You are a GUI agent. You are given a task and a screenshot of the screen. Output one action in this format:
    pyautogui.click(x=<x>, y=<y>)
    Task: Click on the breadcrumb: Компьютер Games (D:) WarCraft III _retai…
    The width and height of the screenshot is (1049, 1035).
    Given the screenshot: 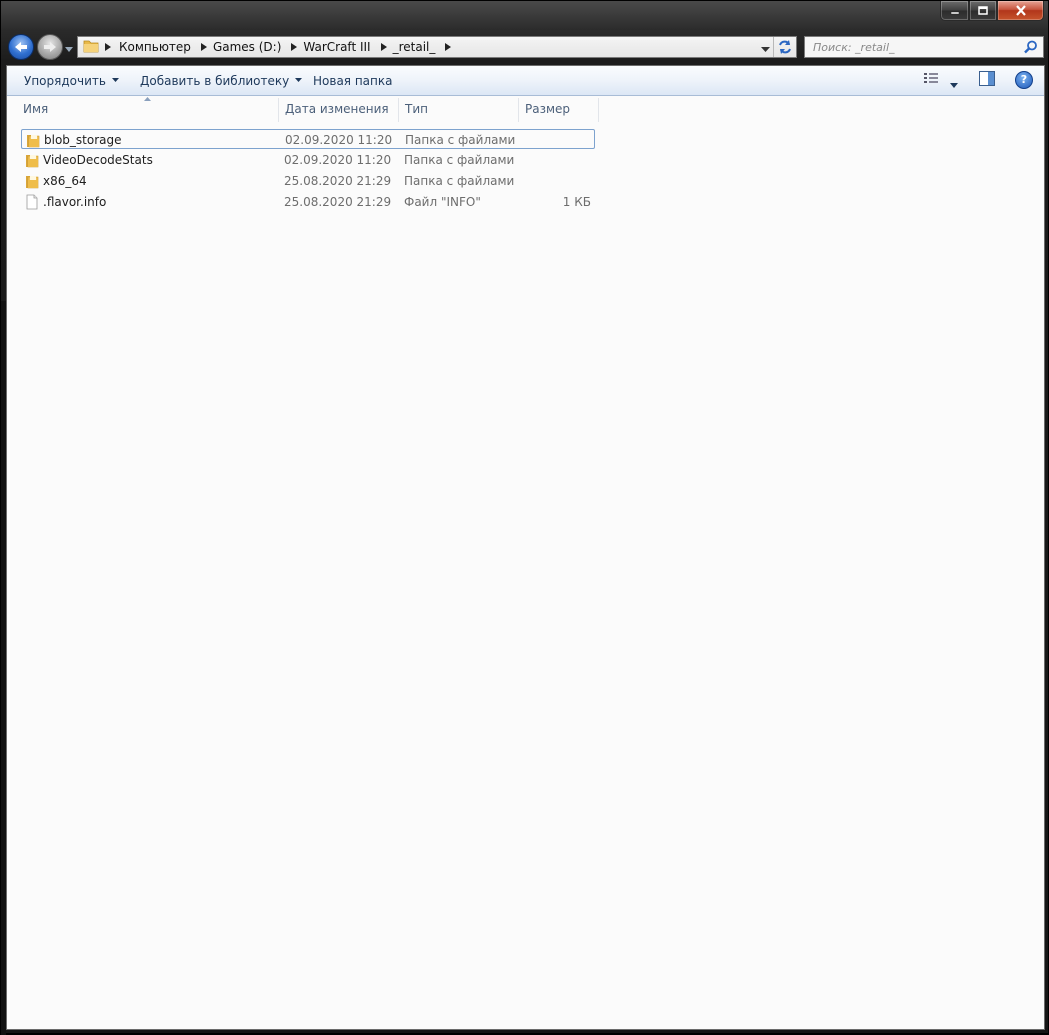 What is the action you would take?
    pyautogui.click(x=284, y=47)
    